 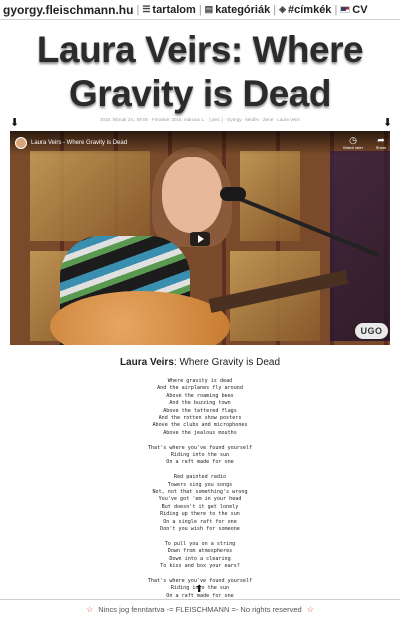 I want to click on lyric-line: And the rotten show posters, so click(x=200, y=418).